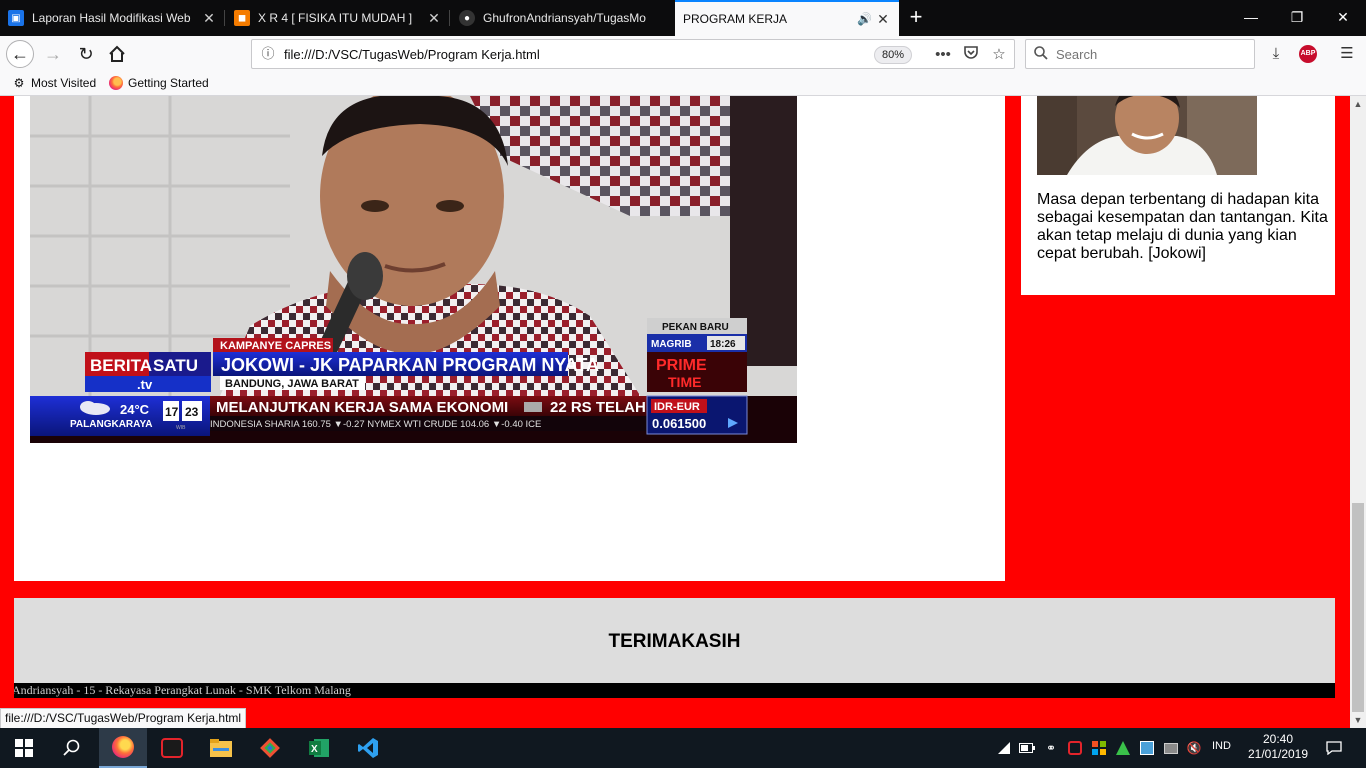 The image size is (1366, 768). What do you see at coordinates (943, 55) in the screenshot?
I see `page-actions-icon: •••` at bounding box center [943, 55].